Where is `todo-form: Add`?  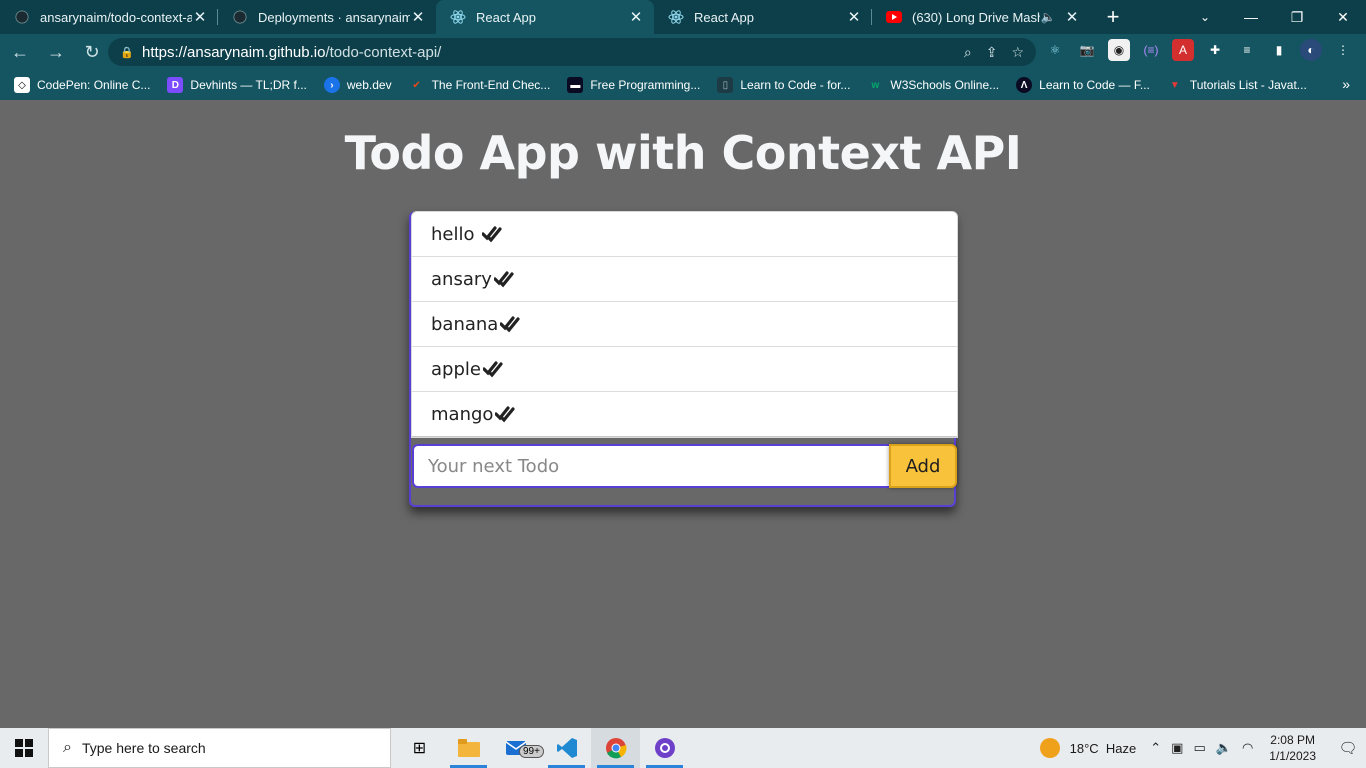
todo-form: Add is located at coordinates (684, 466).